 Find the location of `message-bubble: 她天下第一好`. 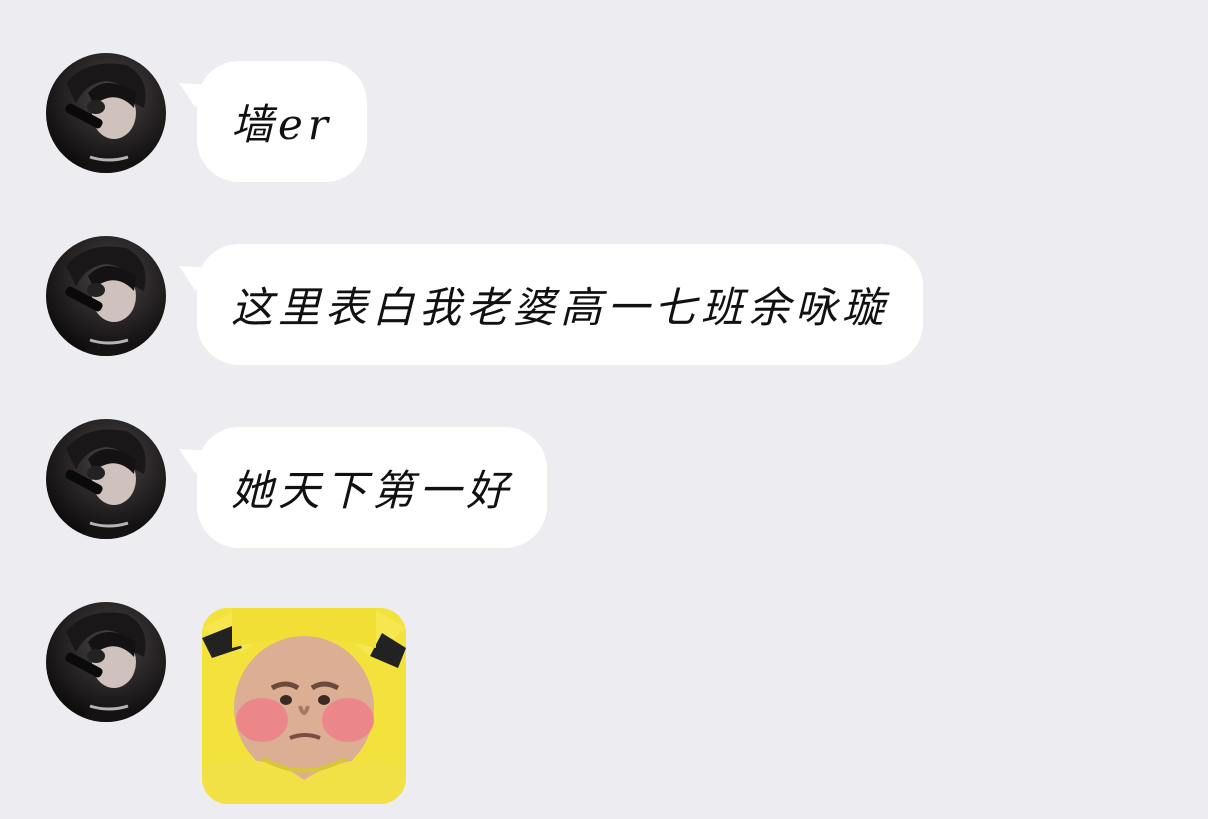

message-bubble: 她天下第一好 is located at coordinates (372, 487).